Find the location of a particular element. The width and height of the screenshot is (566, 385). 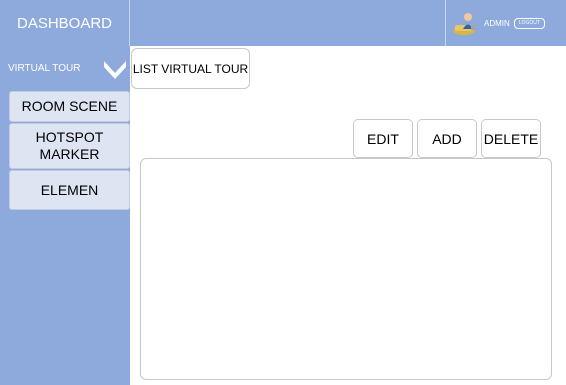

add-label: ADD is located at coordinates (447, 138).